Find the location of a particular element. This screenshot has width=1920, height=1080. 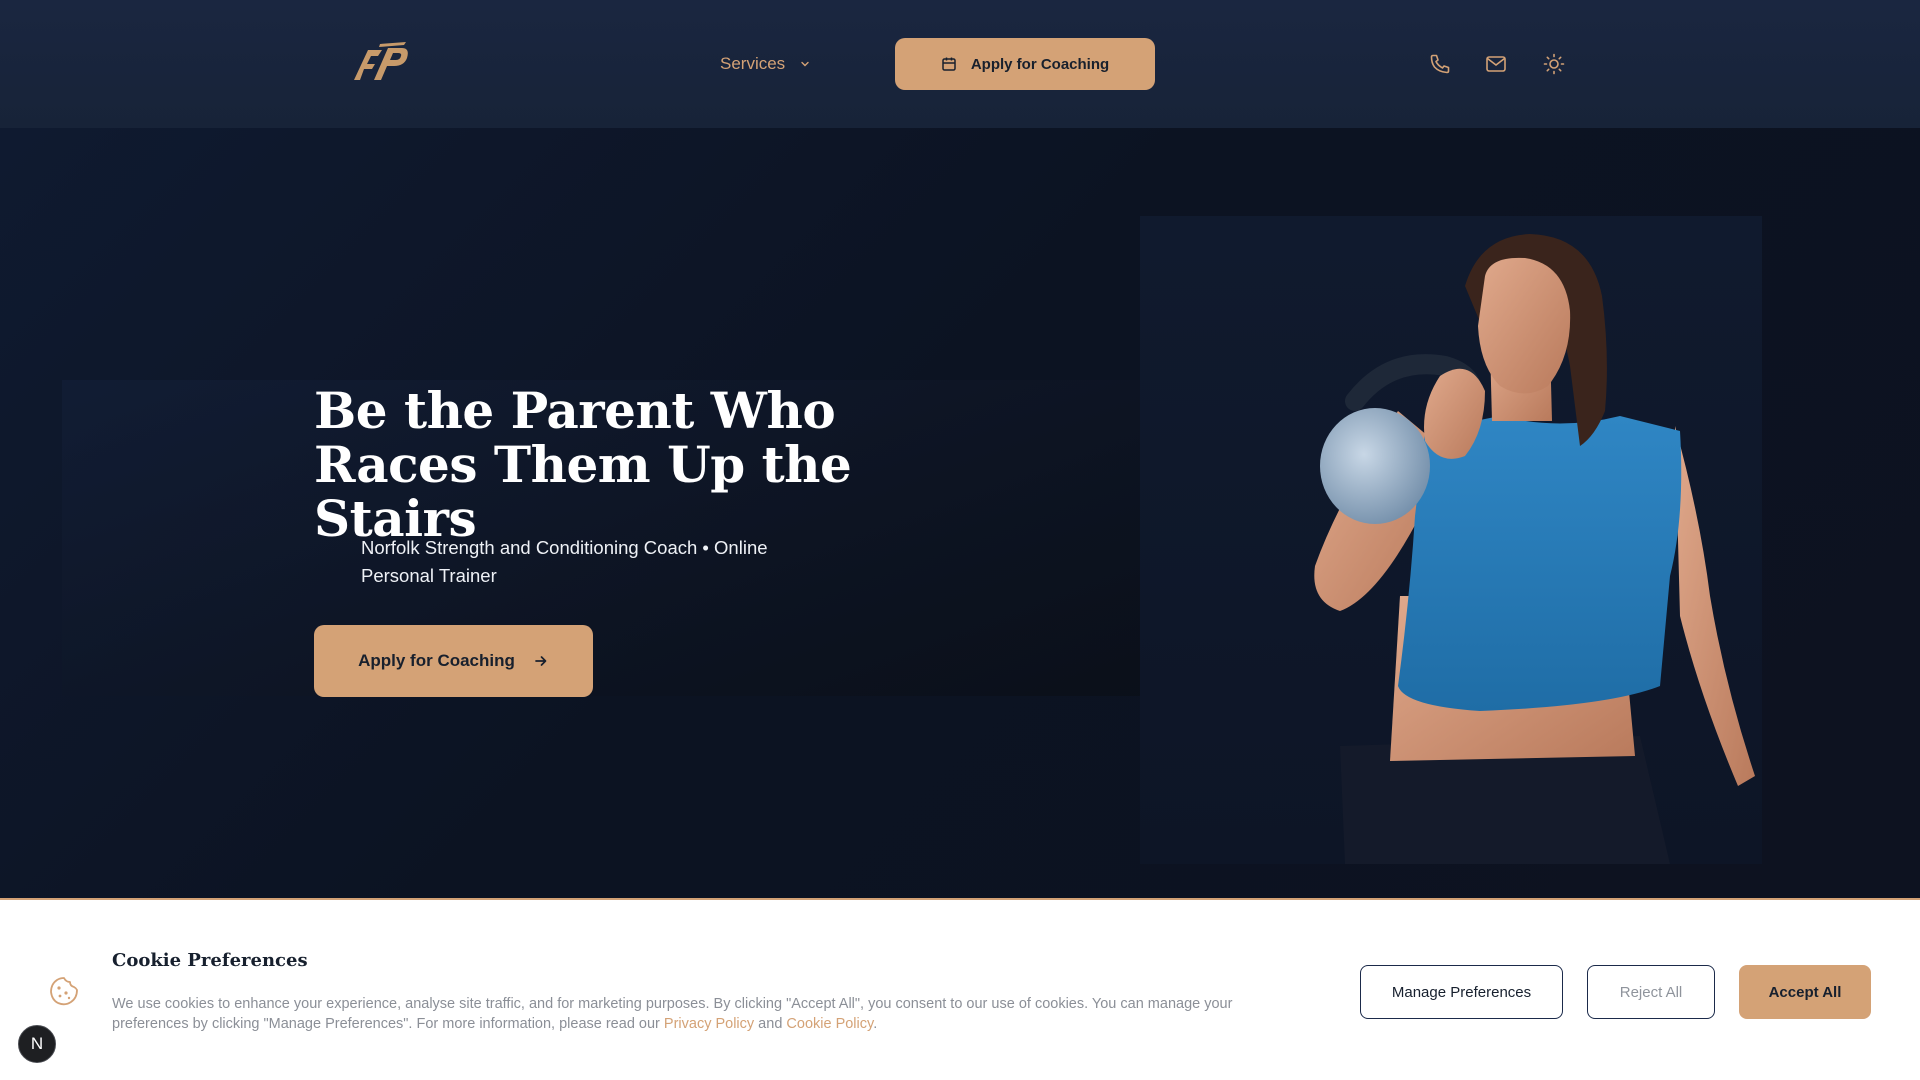

sun-icon is located at coordinates (1554, 64).